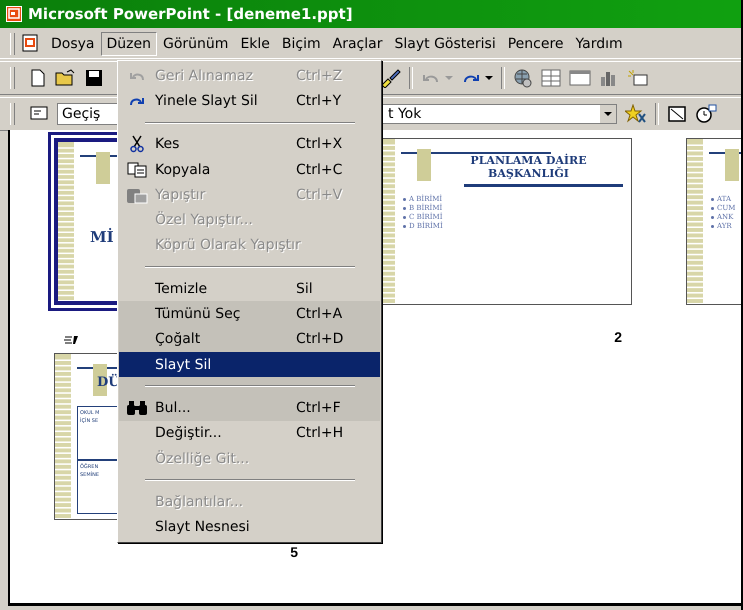 This screenshot has height=610, width=743. I want to click on menu-item: Bul... Ctrl+F, so click(249, 408).